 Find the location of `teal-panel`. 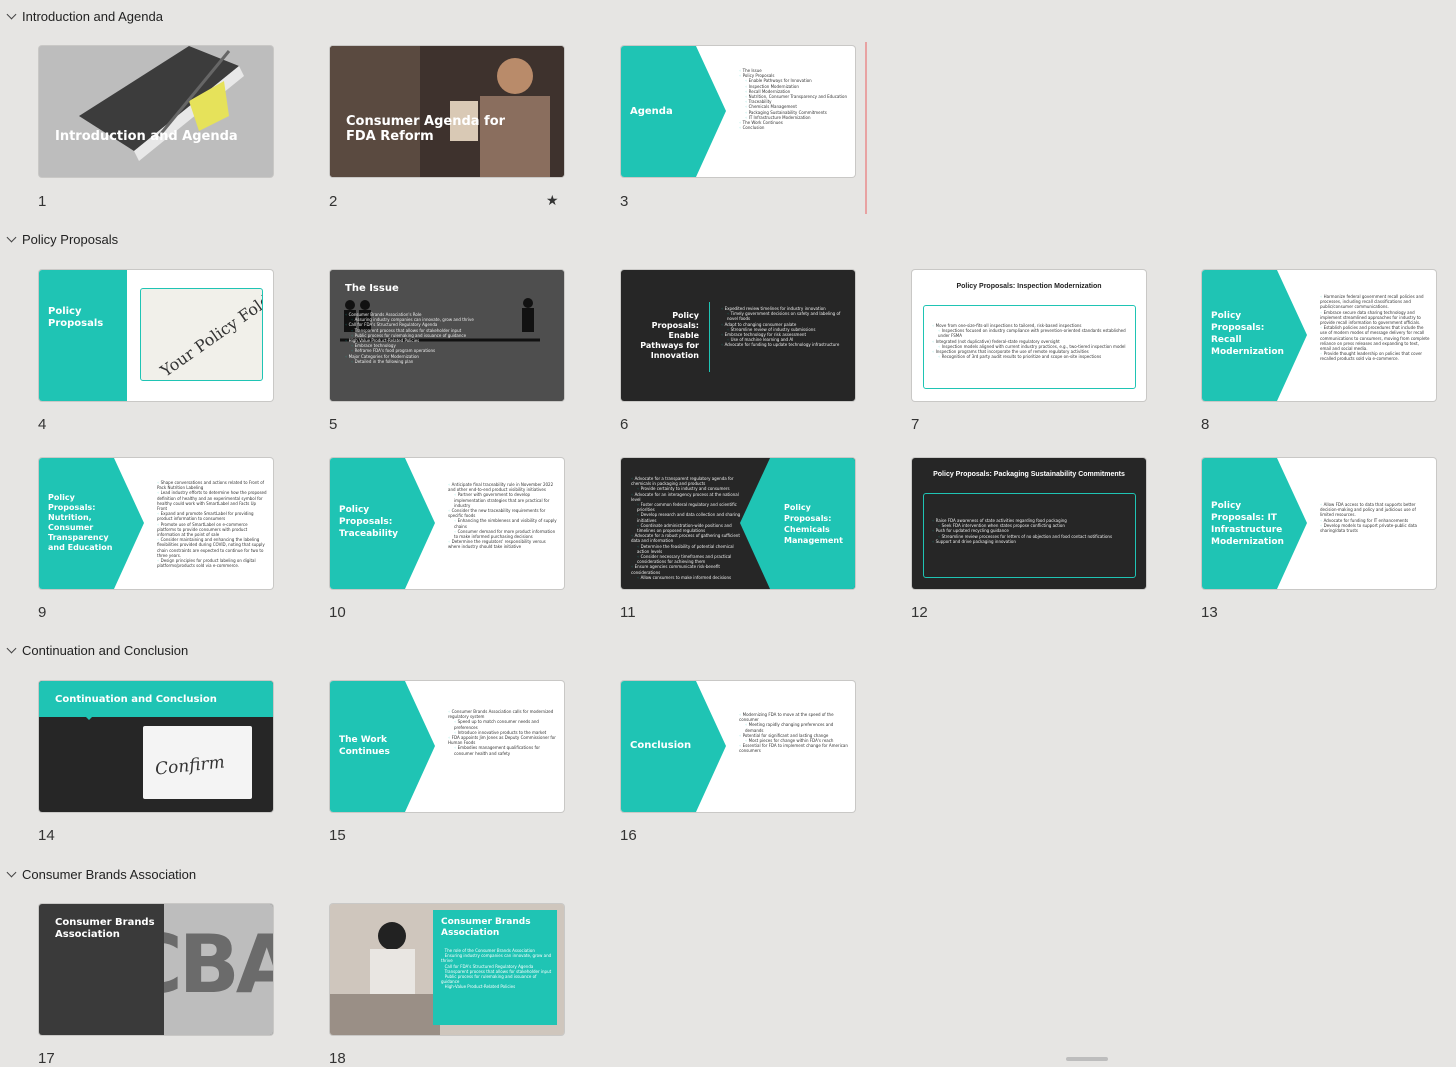

teal-panel is located at coordinates (83, 335).